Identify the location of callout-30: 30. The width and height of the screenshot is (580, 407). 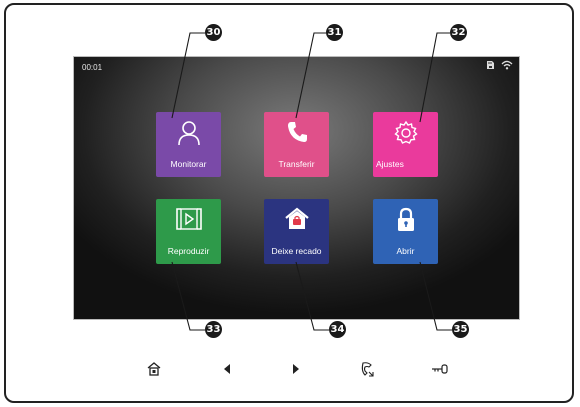
(213, 32).